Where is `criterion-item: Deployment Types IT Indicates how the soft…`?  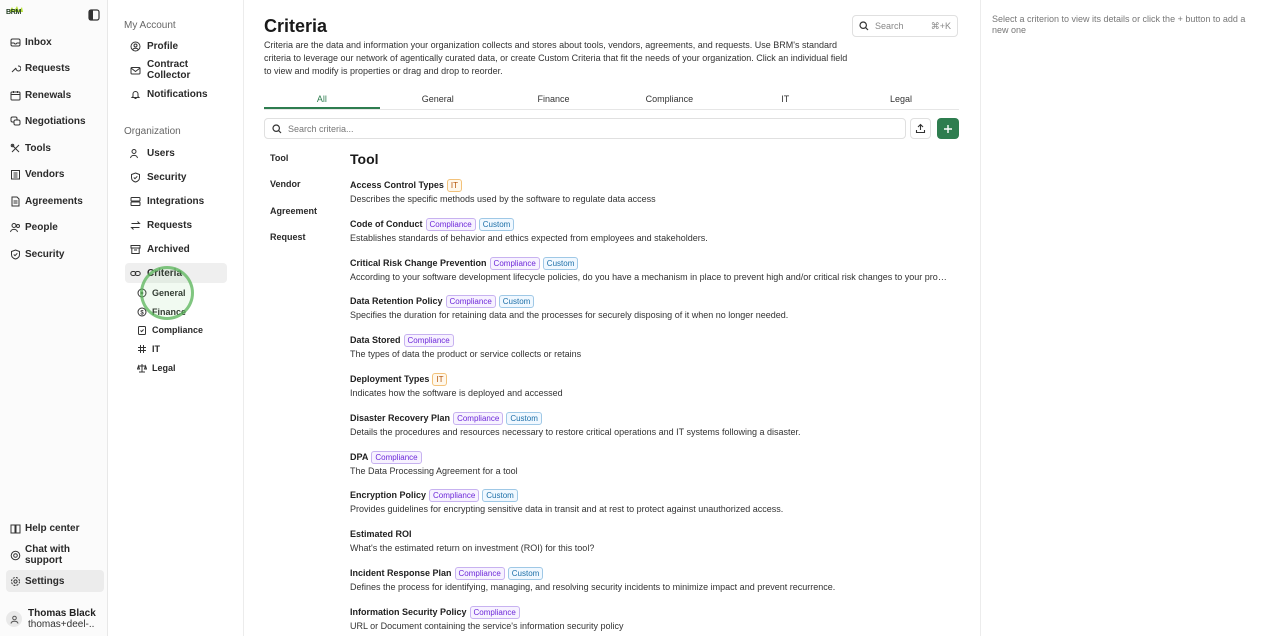 criterion-item: Deployment Types IT Indicates how the soft… is located at coordinates (650, 385).